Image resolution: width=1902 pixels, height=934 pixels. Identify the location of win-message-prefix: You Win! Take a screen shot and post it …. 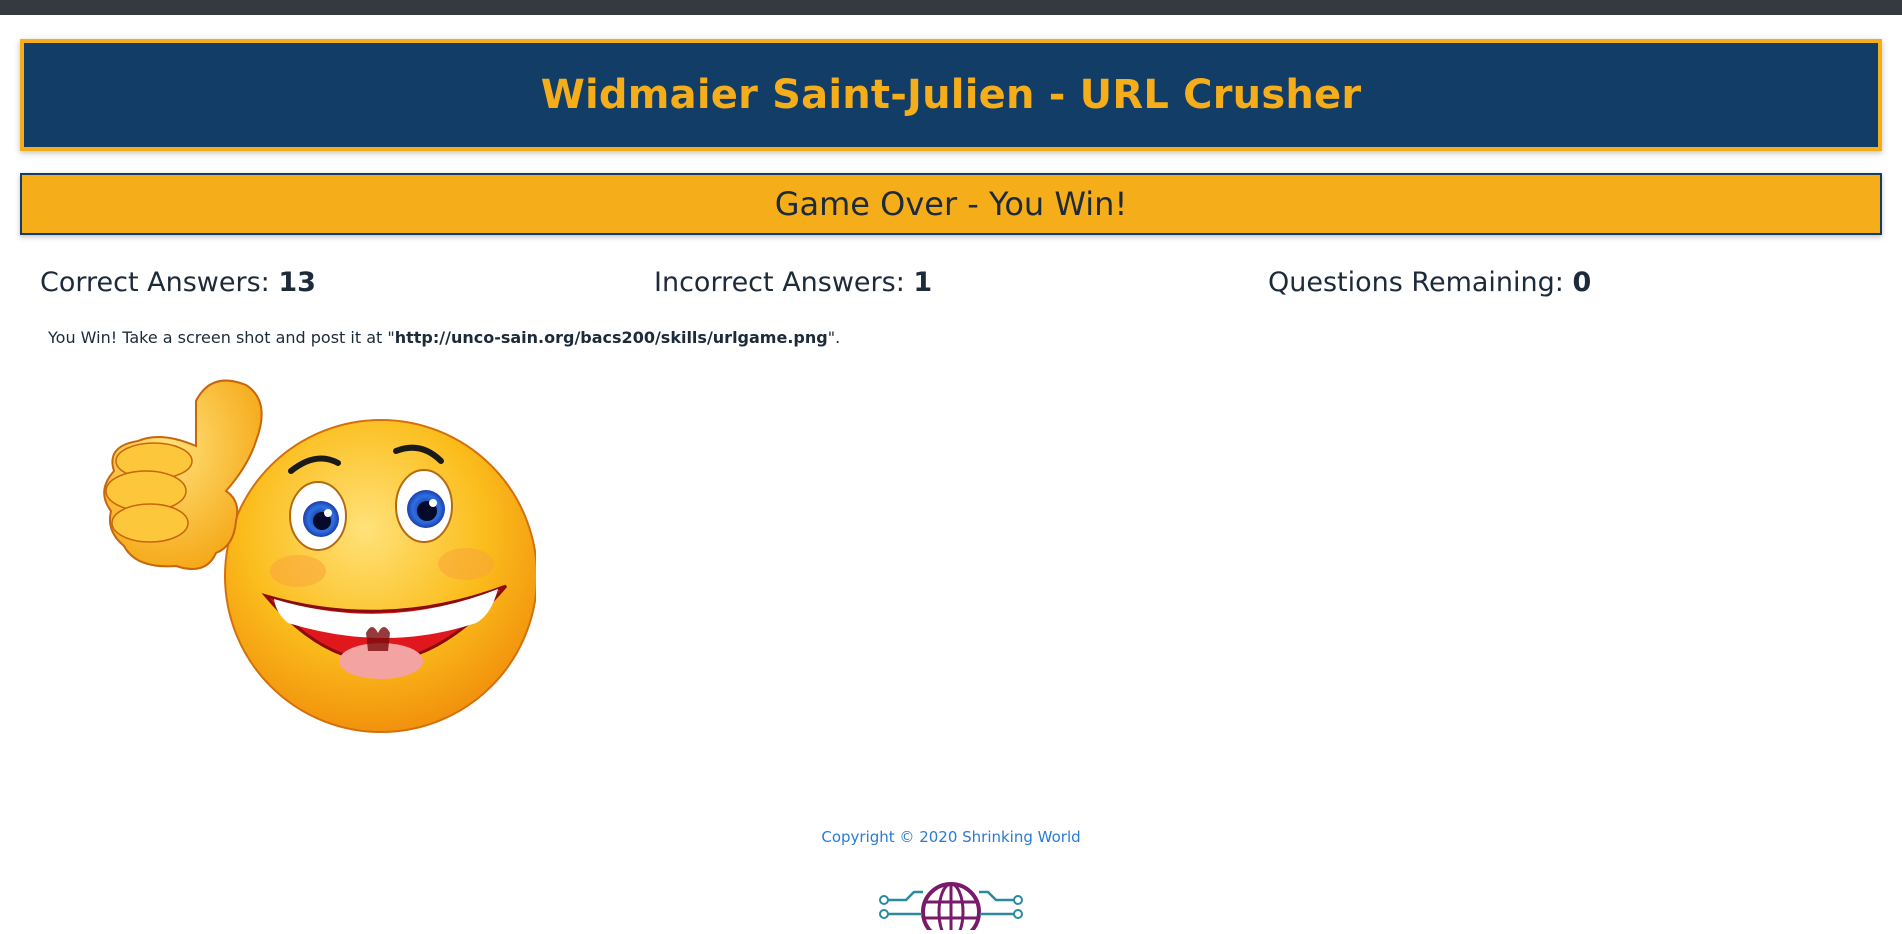
(221, 337).